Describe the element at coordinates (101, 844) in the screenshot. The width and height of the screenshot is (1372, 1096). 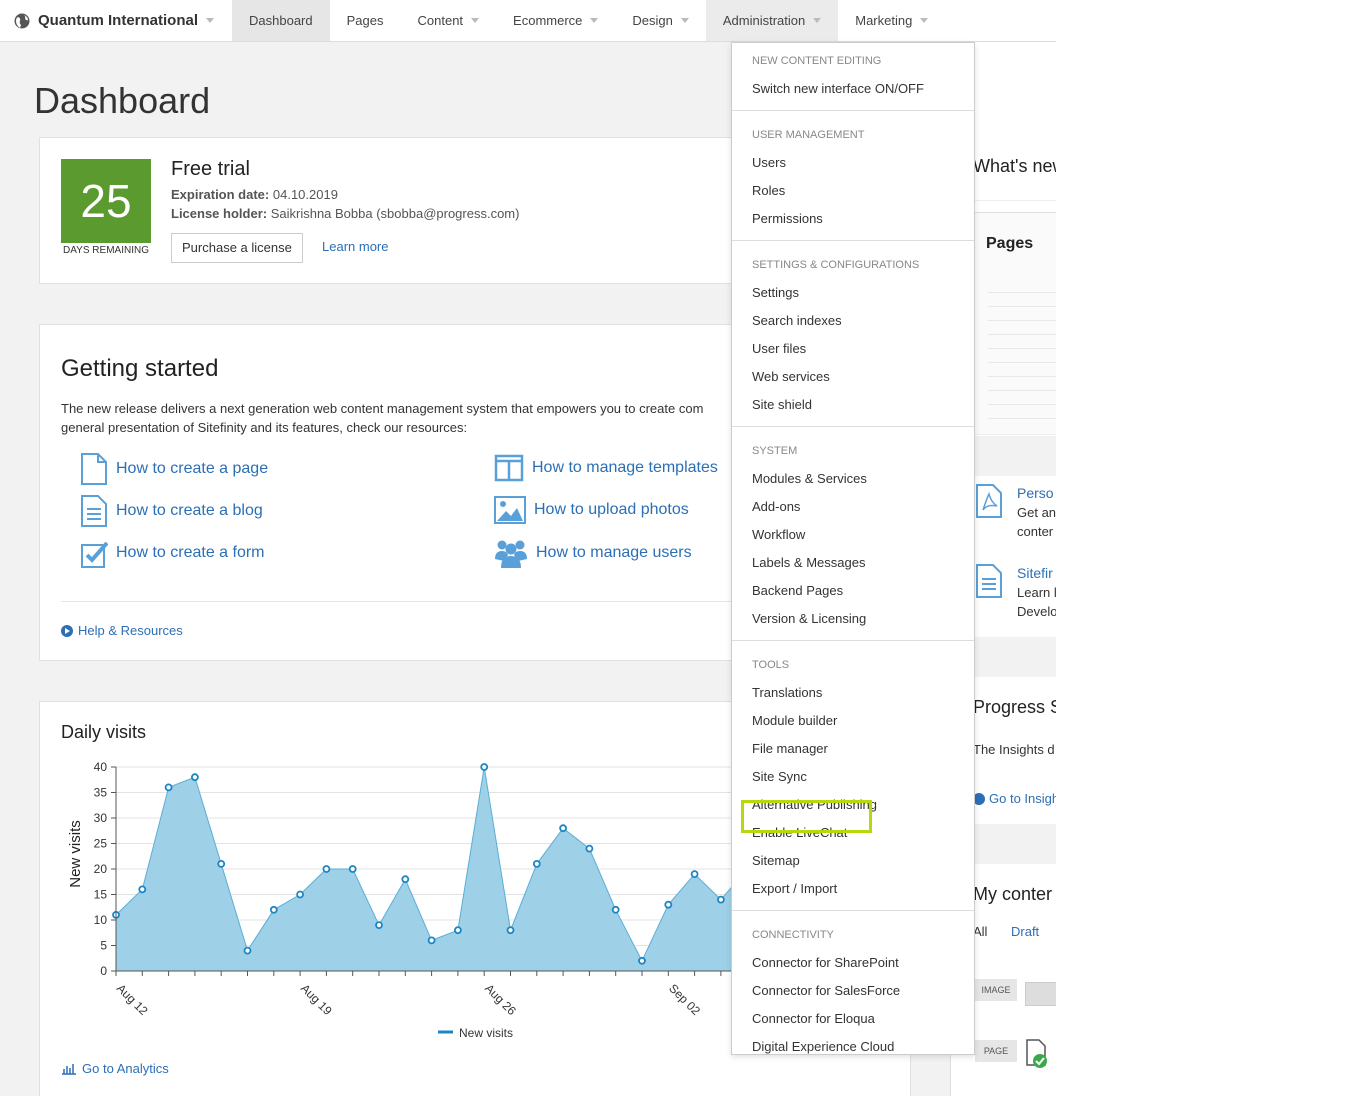
I see `y-tick-label: 25` at that location.